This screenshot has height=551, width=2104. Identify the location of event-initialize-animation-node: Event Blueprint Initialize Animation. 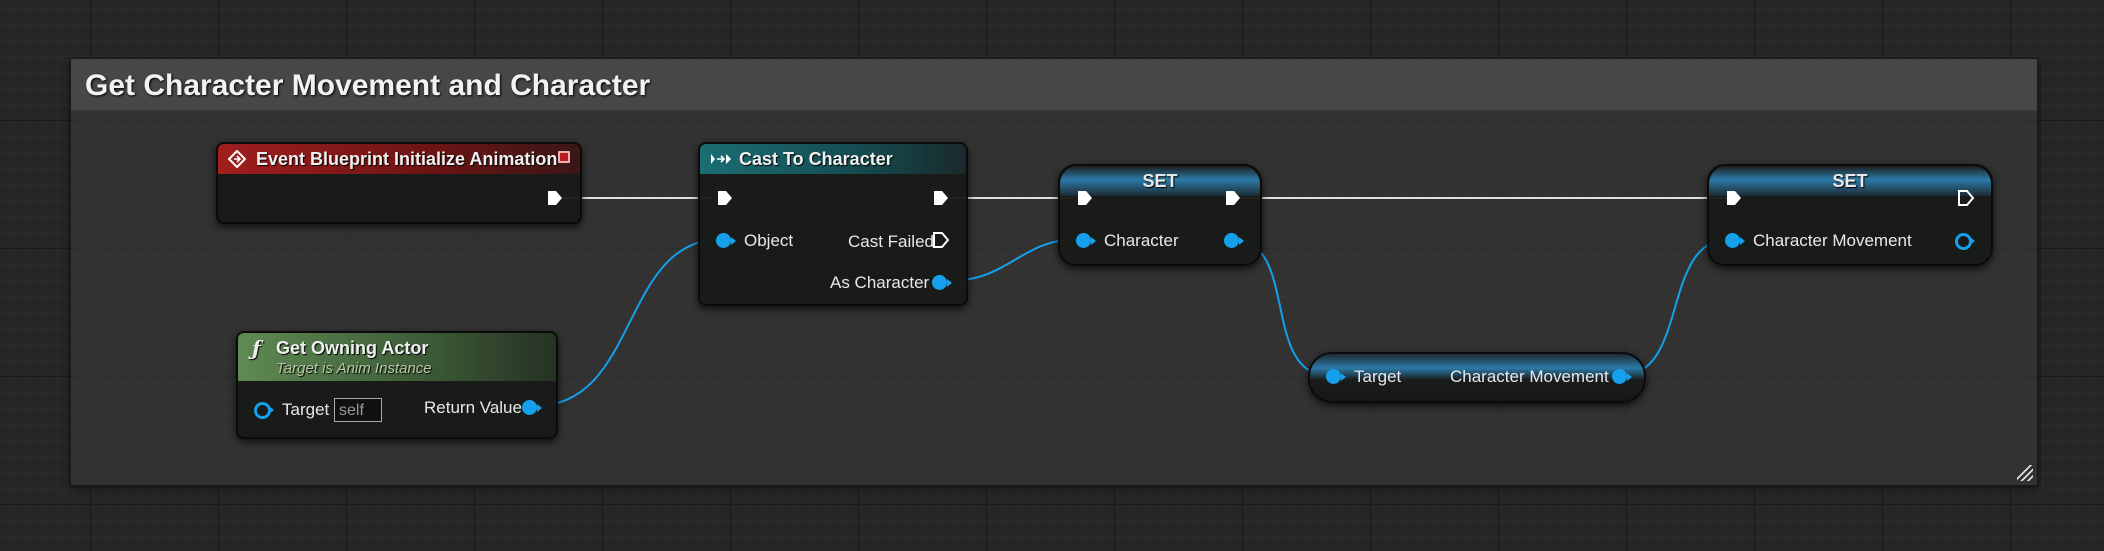
(399, 183).